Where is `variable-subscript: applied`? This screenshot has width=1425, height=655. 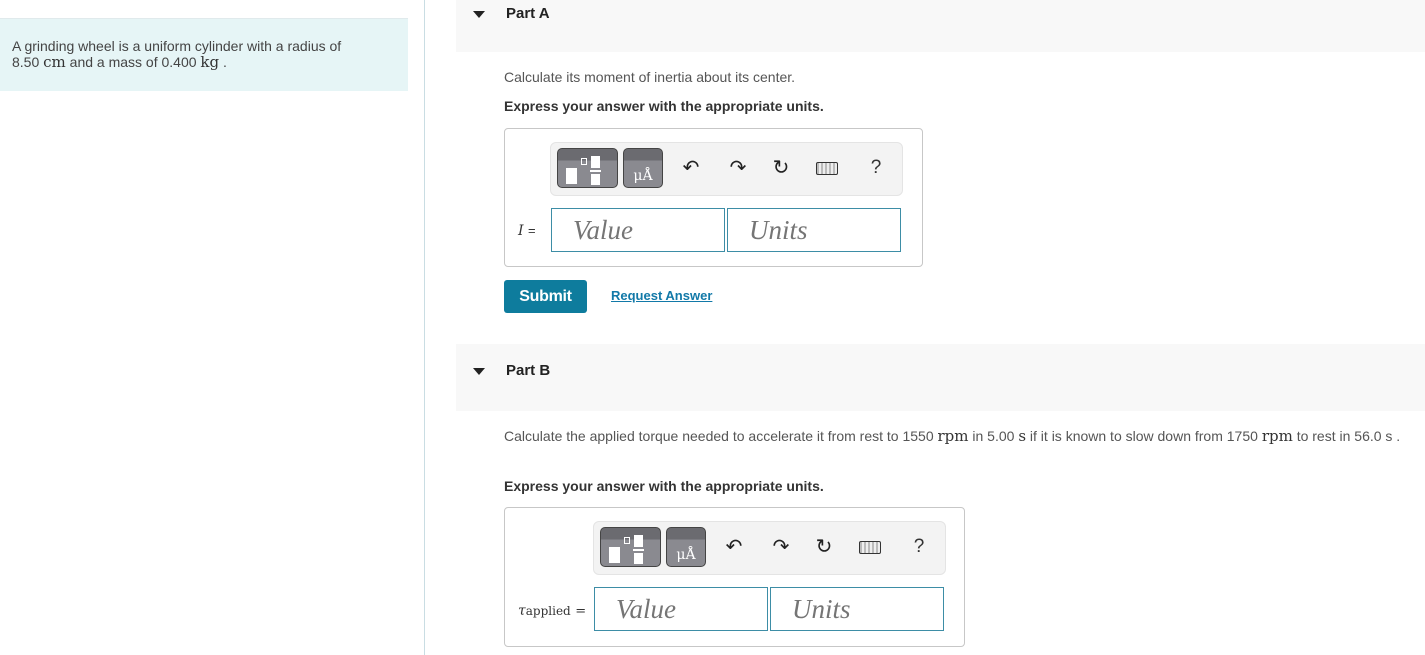
variable-subscript: applied is located at coordinates (548, 611).